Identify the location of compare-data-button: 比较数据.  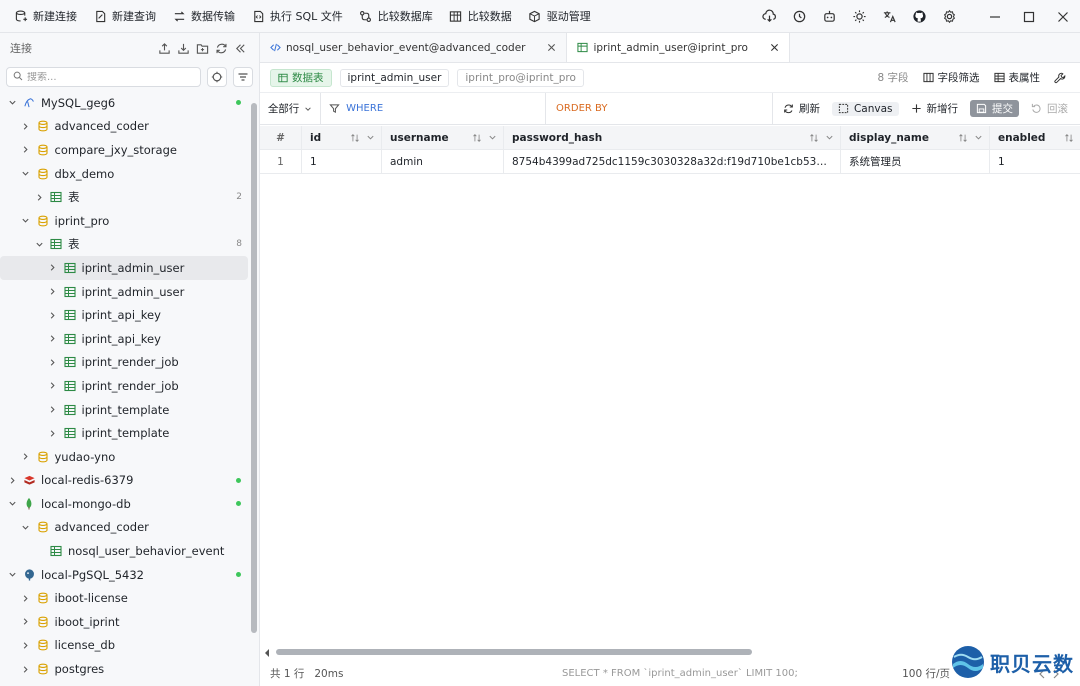
(480, 16).